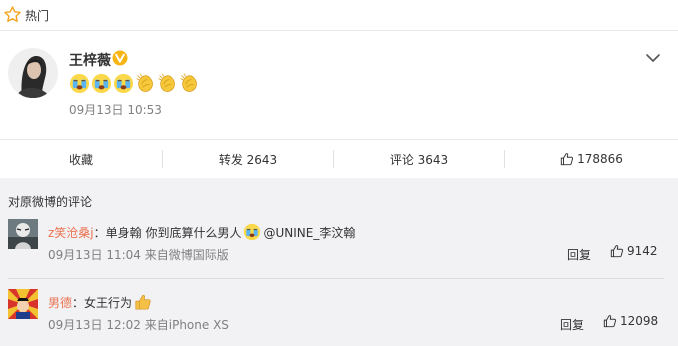  I want to click on comment-mention: @UNINE_李汶翰, so click(309, 232).